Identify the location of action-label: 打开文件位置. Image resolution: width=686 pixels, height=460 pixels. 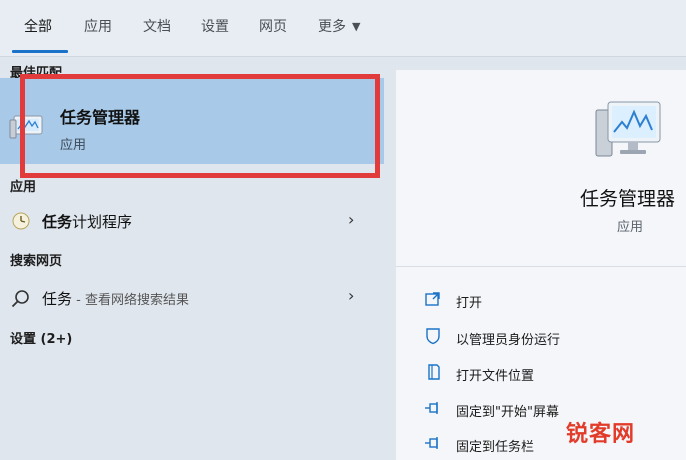
(495, 376).